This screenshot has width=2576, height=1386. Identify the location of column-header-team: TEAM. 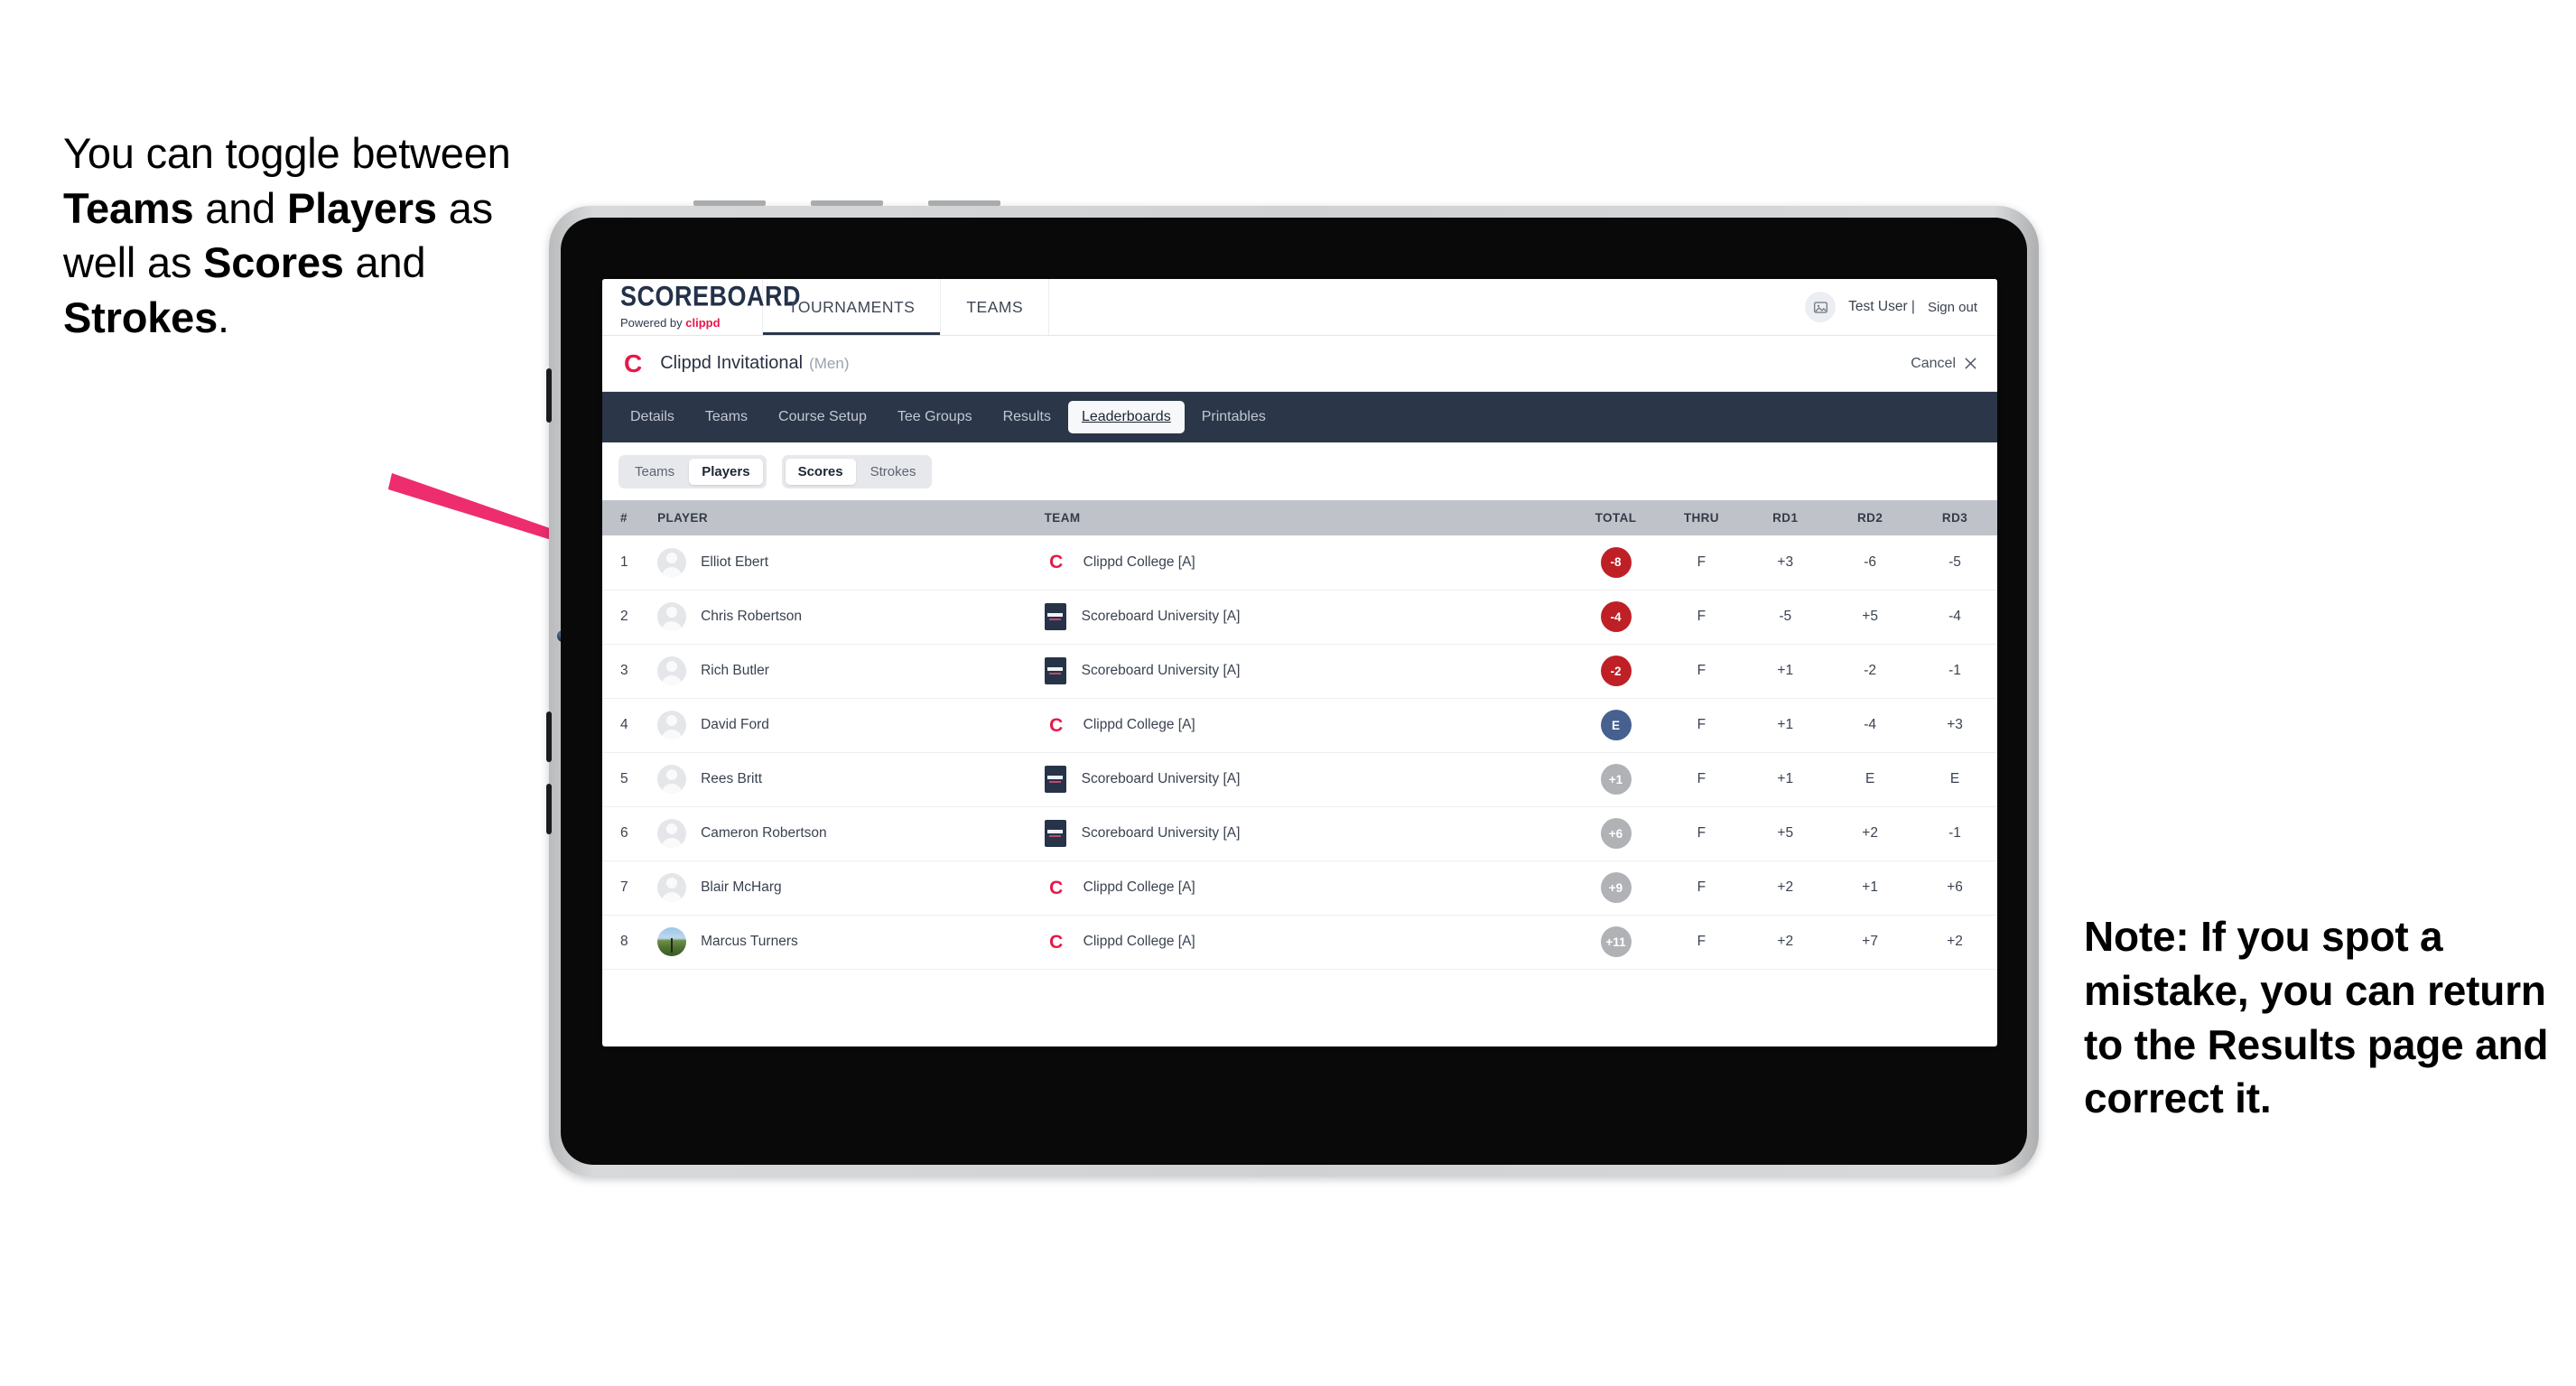
(1304, 517).